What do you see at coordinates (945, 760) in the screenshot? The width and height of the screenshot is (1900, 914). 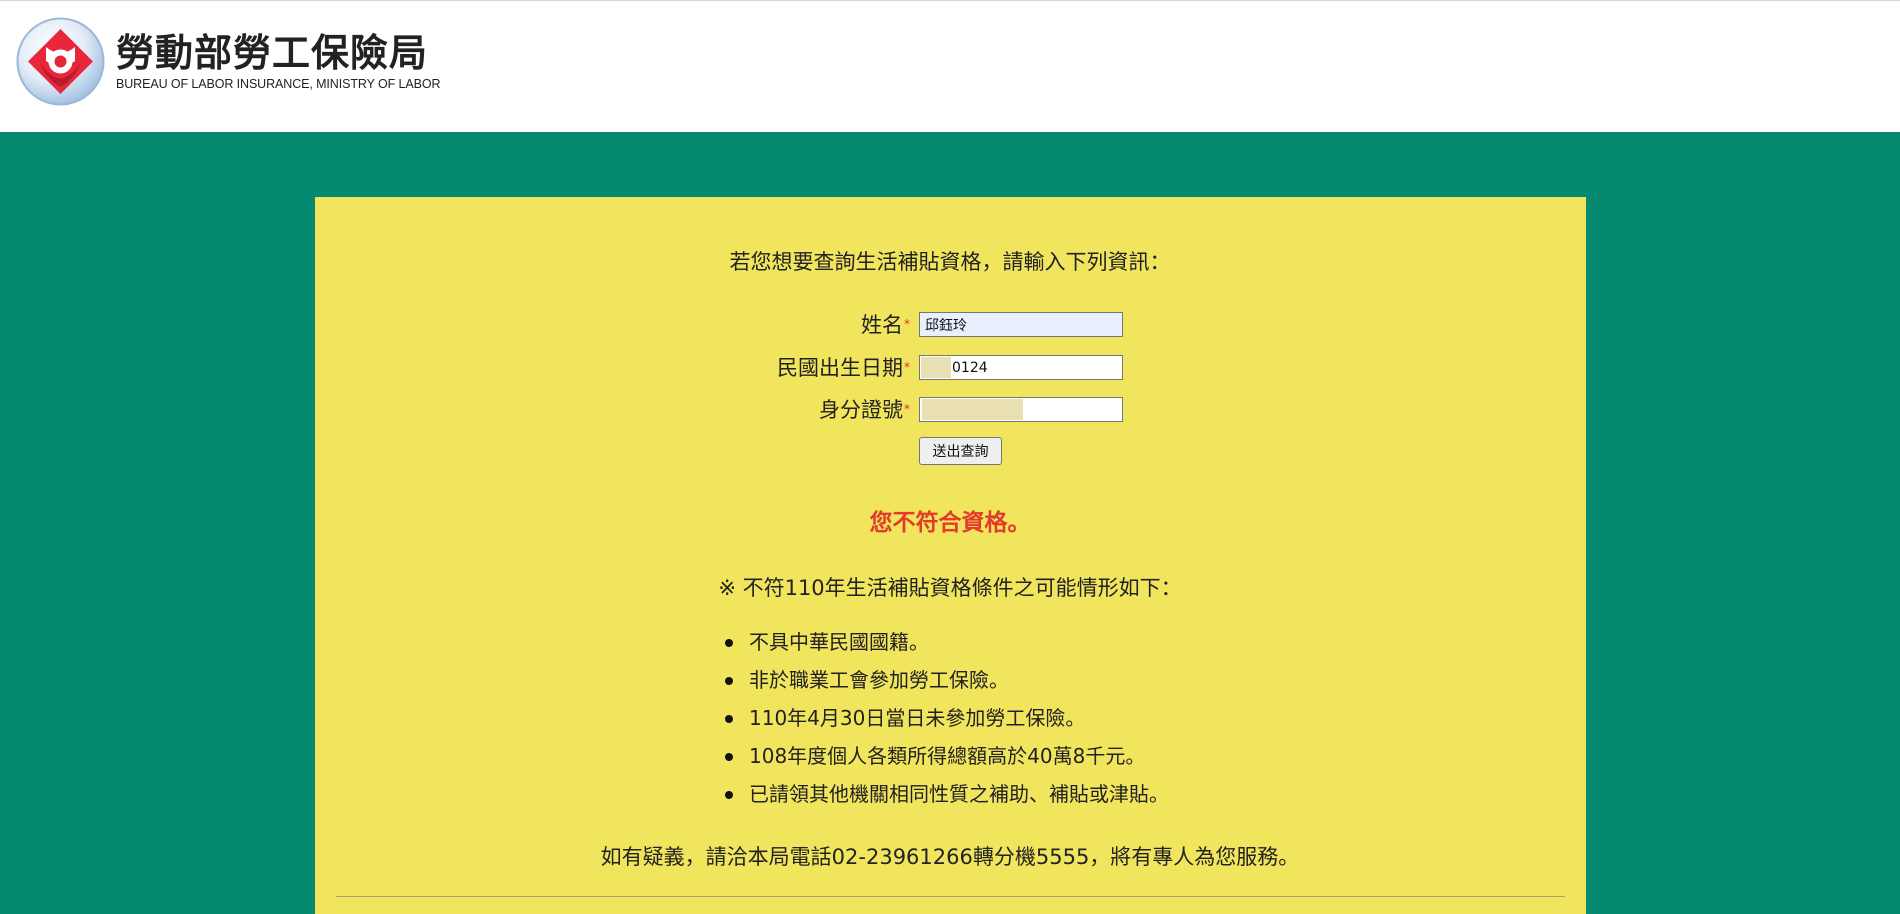 I see `list-item: 108年度個人各類所得總額高於40萬8千元。` at bounding box center [945, 760].